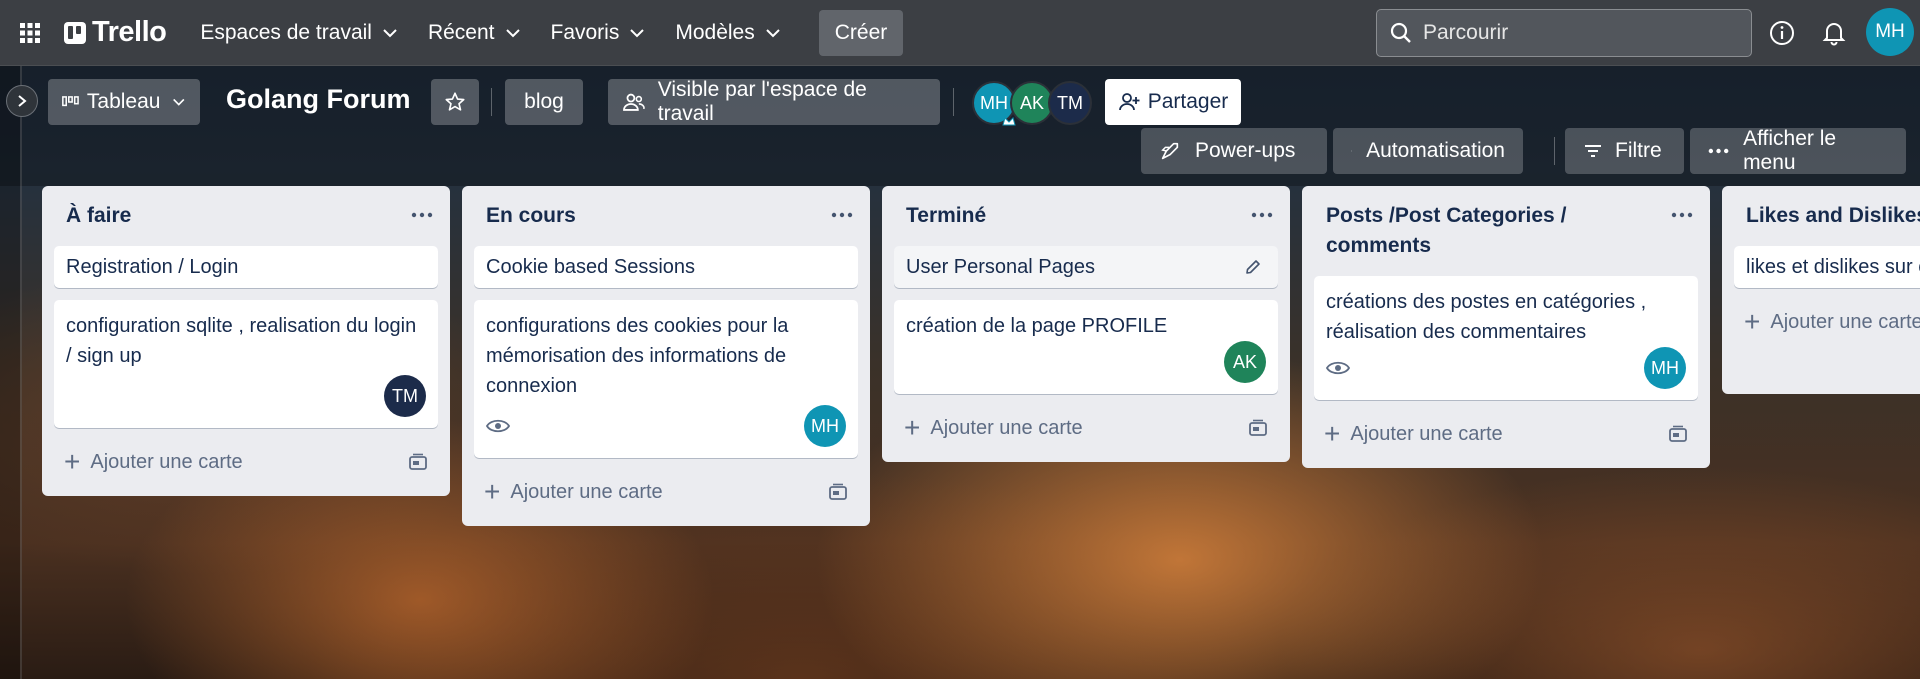 This screenshot has height=679, width=1920. What do you see at coordinates (585, 32) in the screenshot?
I see `nav-starred-label: Favoris` at bounding box center [585, 32].